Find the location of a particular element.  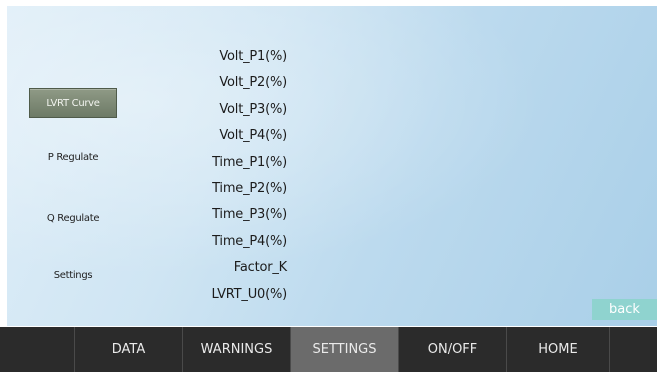

param-label-factor-k: Factor_K is located at coordinates (260, 268).